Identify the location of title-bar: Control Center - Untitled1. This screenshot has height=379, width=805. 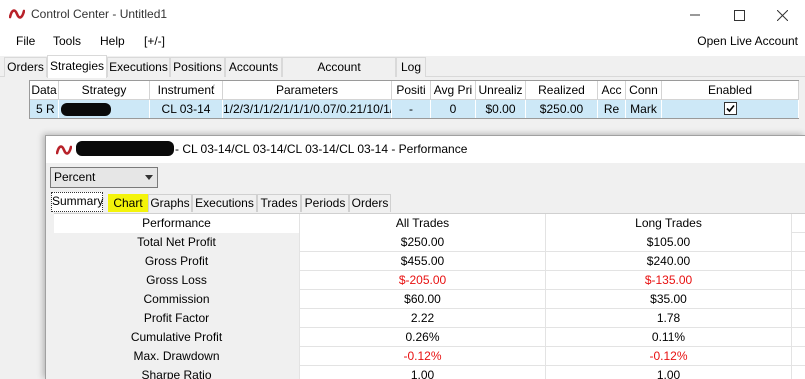
(402, 15).